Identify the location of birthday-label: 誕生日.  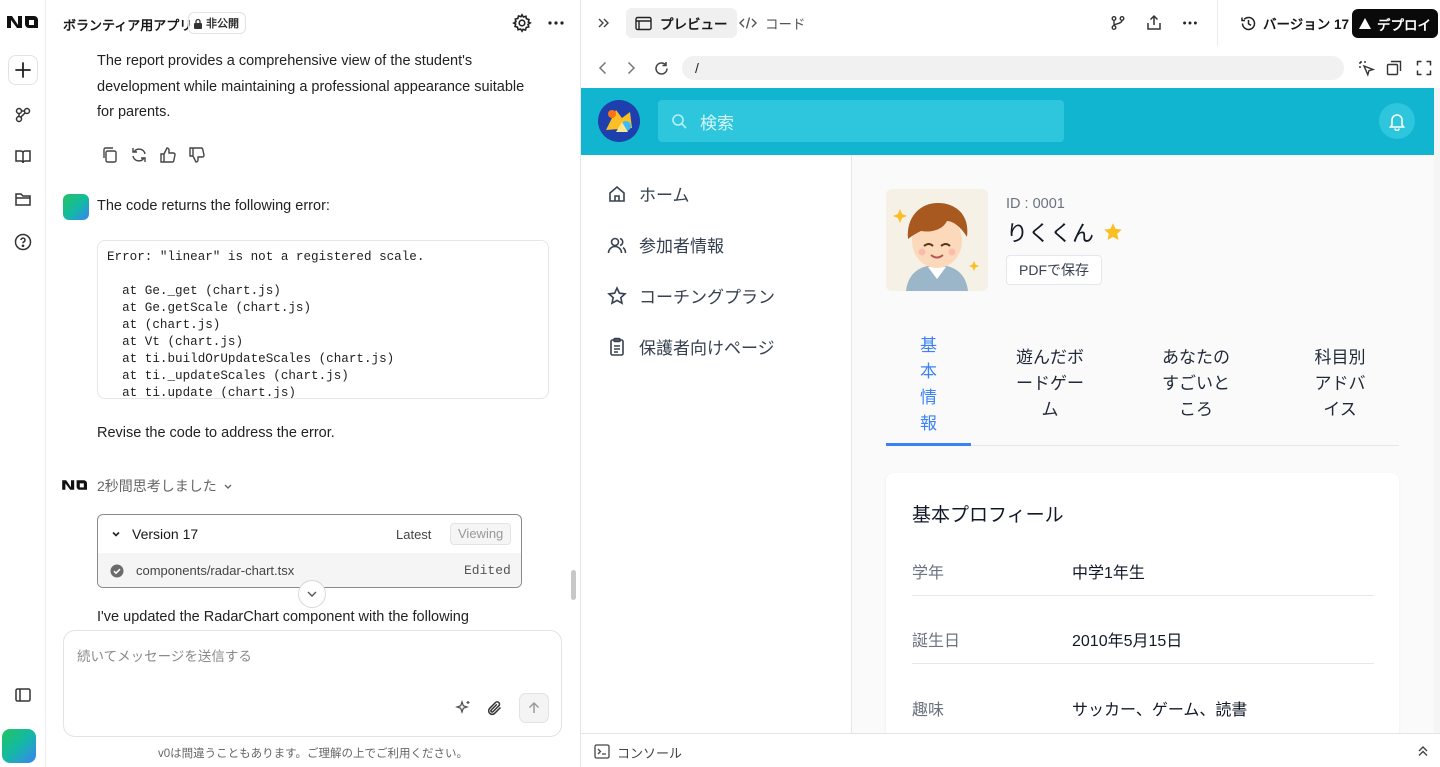
(936, 641).